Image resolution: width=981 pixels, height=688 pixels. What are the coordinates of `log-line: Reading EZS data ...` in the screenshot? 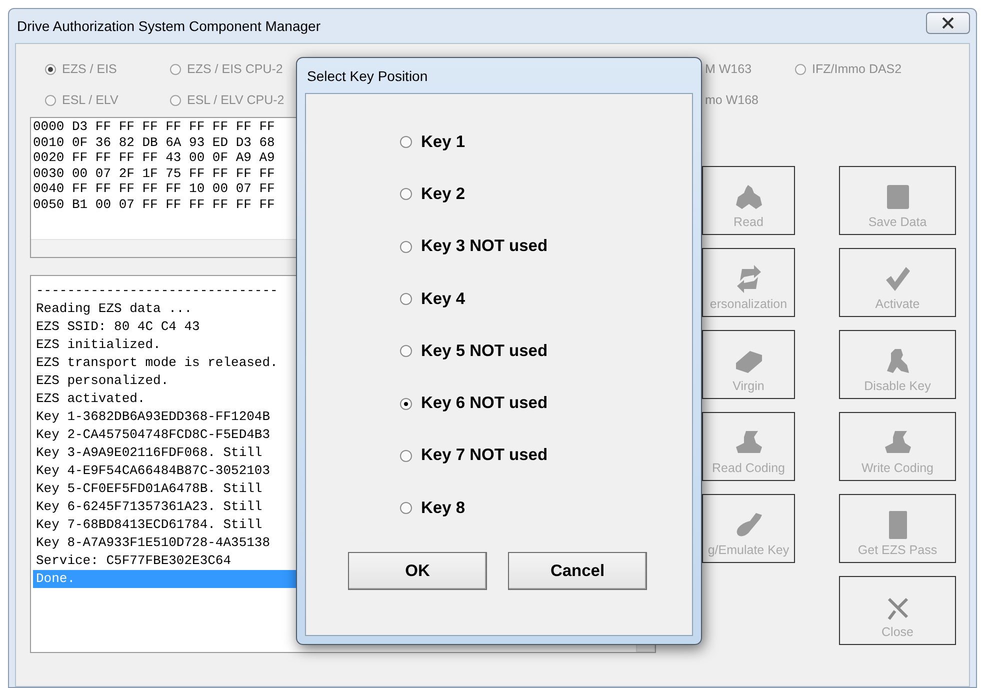 It's located at (113, 309).